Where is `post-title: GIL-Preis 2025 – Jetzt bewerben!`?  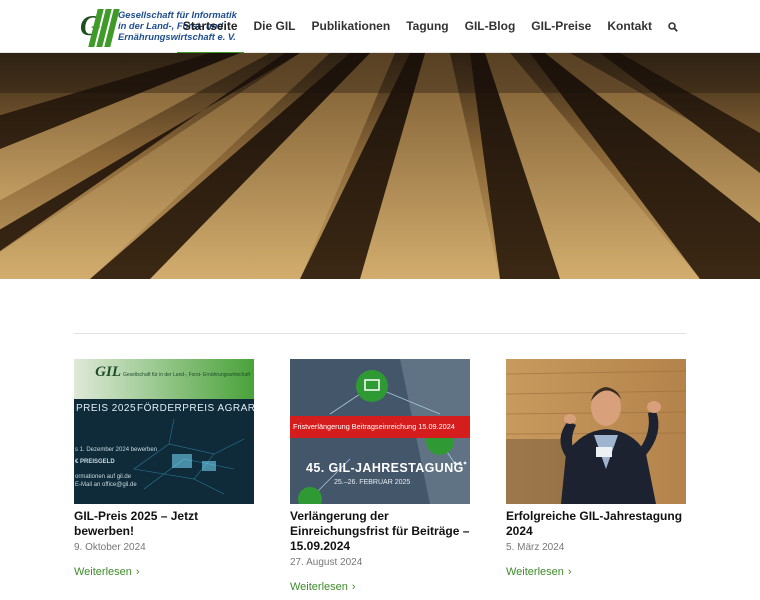 post-title: GIL-Preis 2025 – Jetzt bewerben! is located at coordinates (164, 524).